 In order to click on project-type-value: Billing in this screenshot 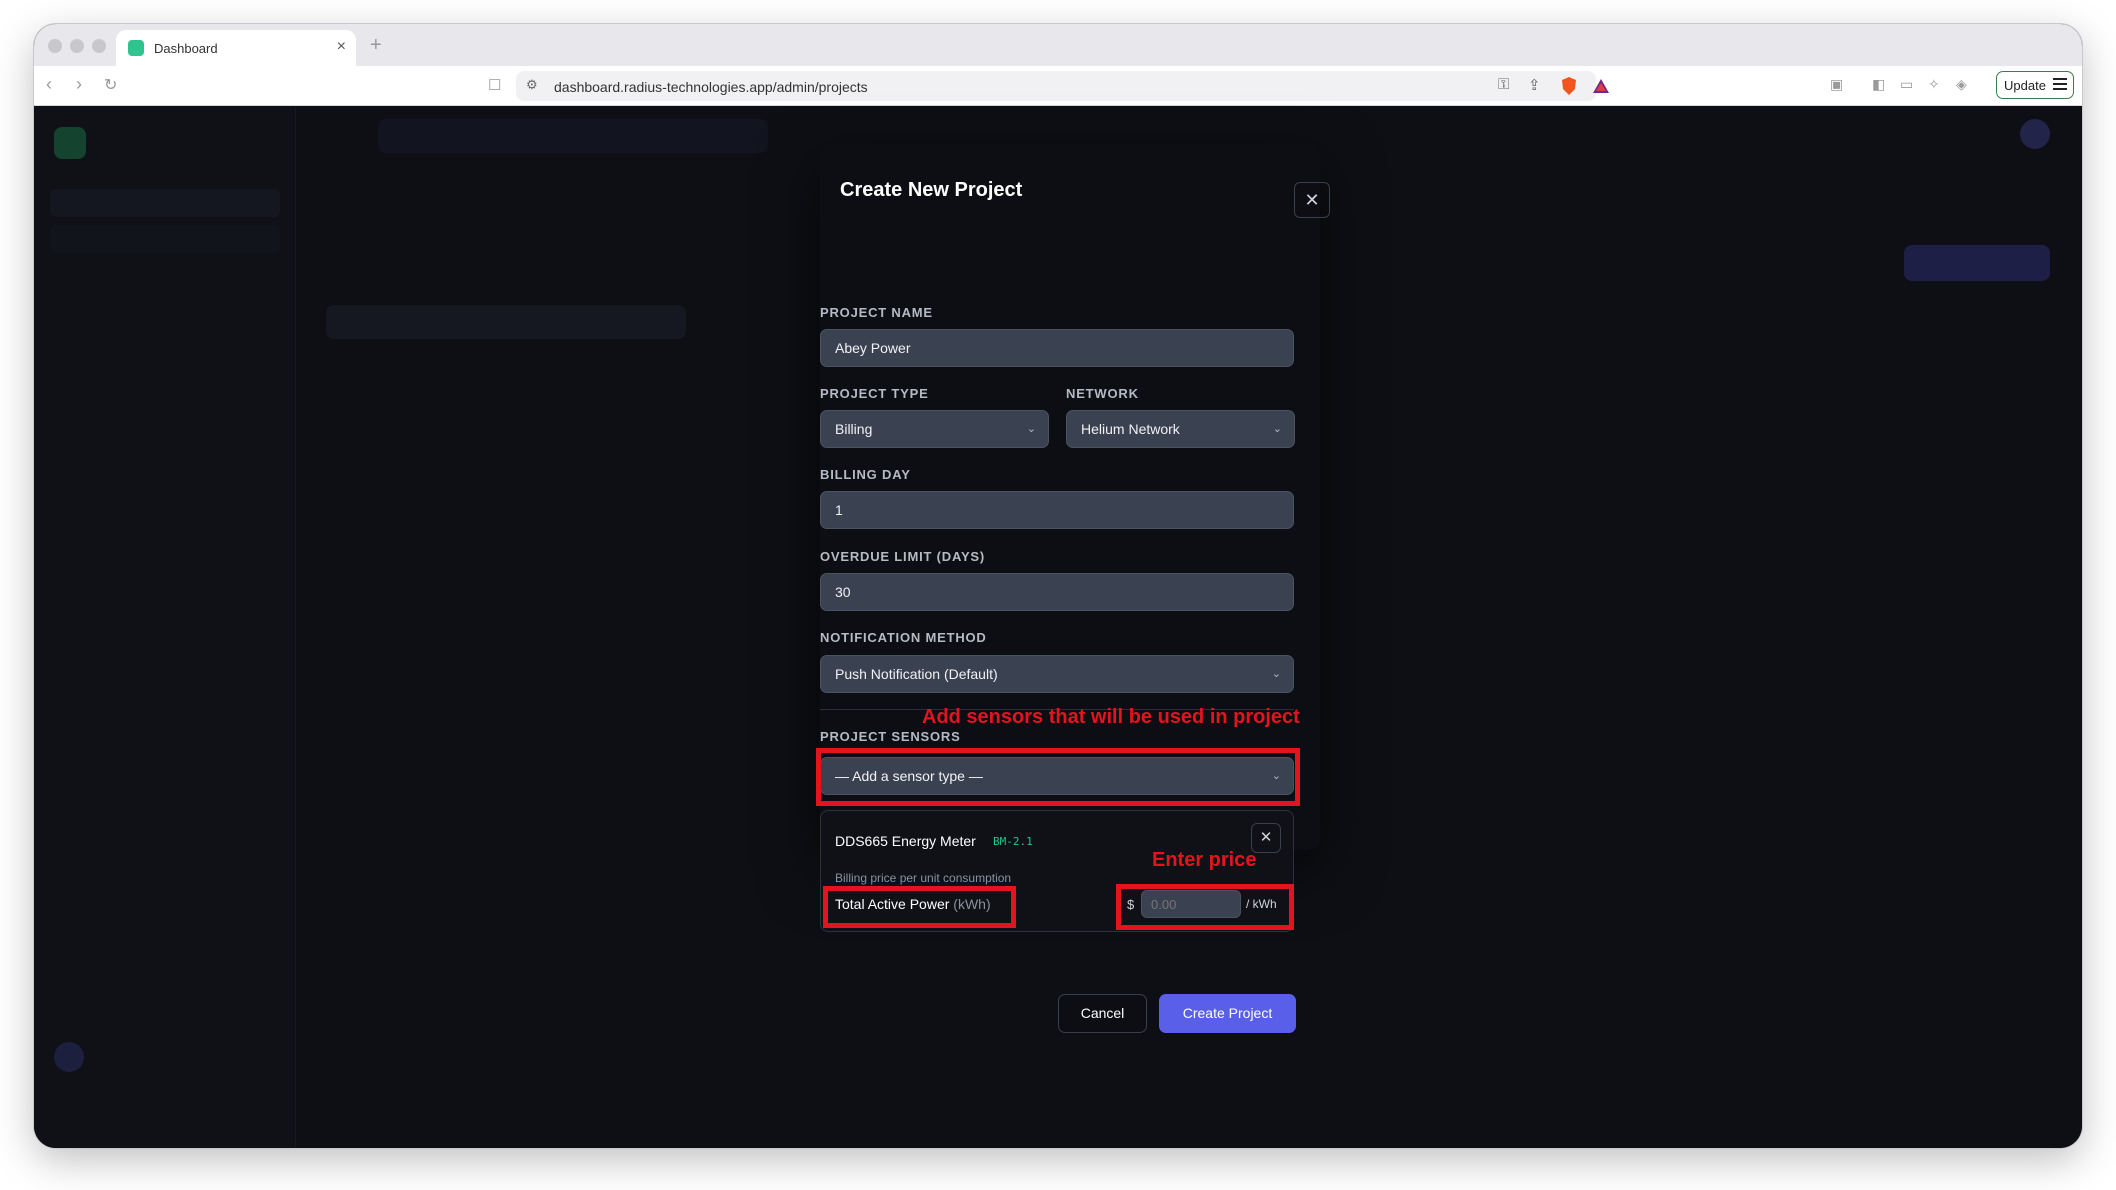, I will do `click(854, 429)`.